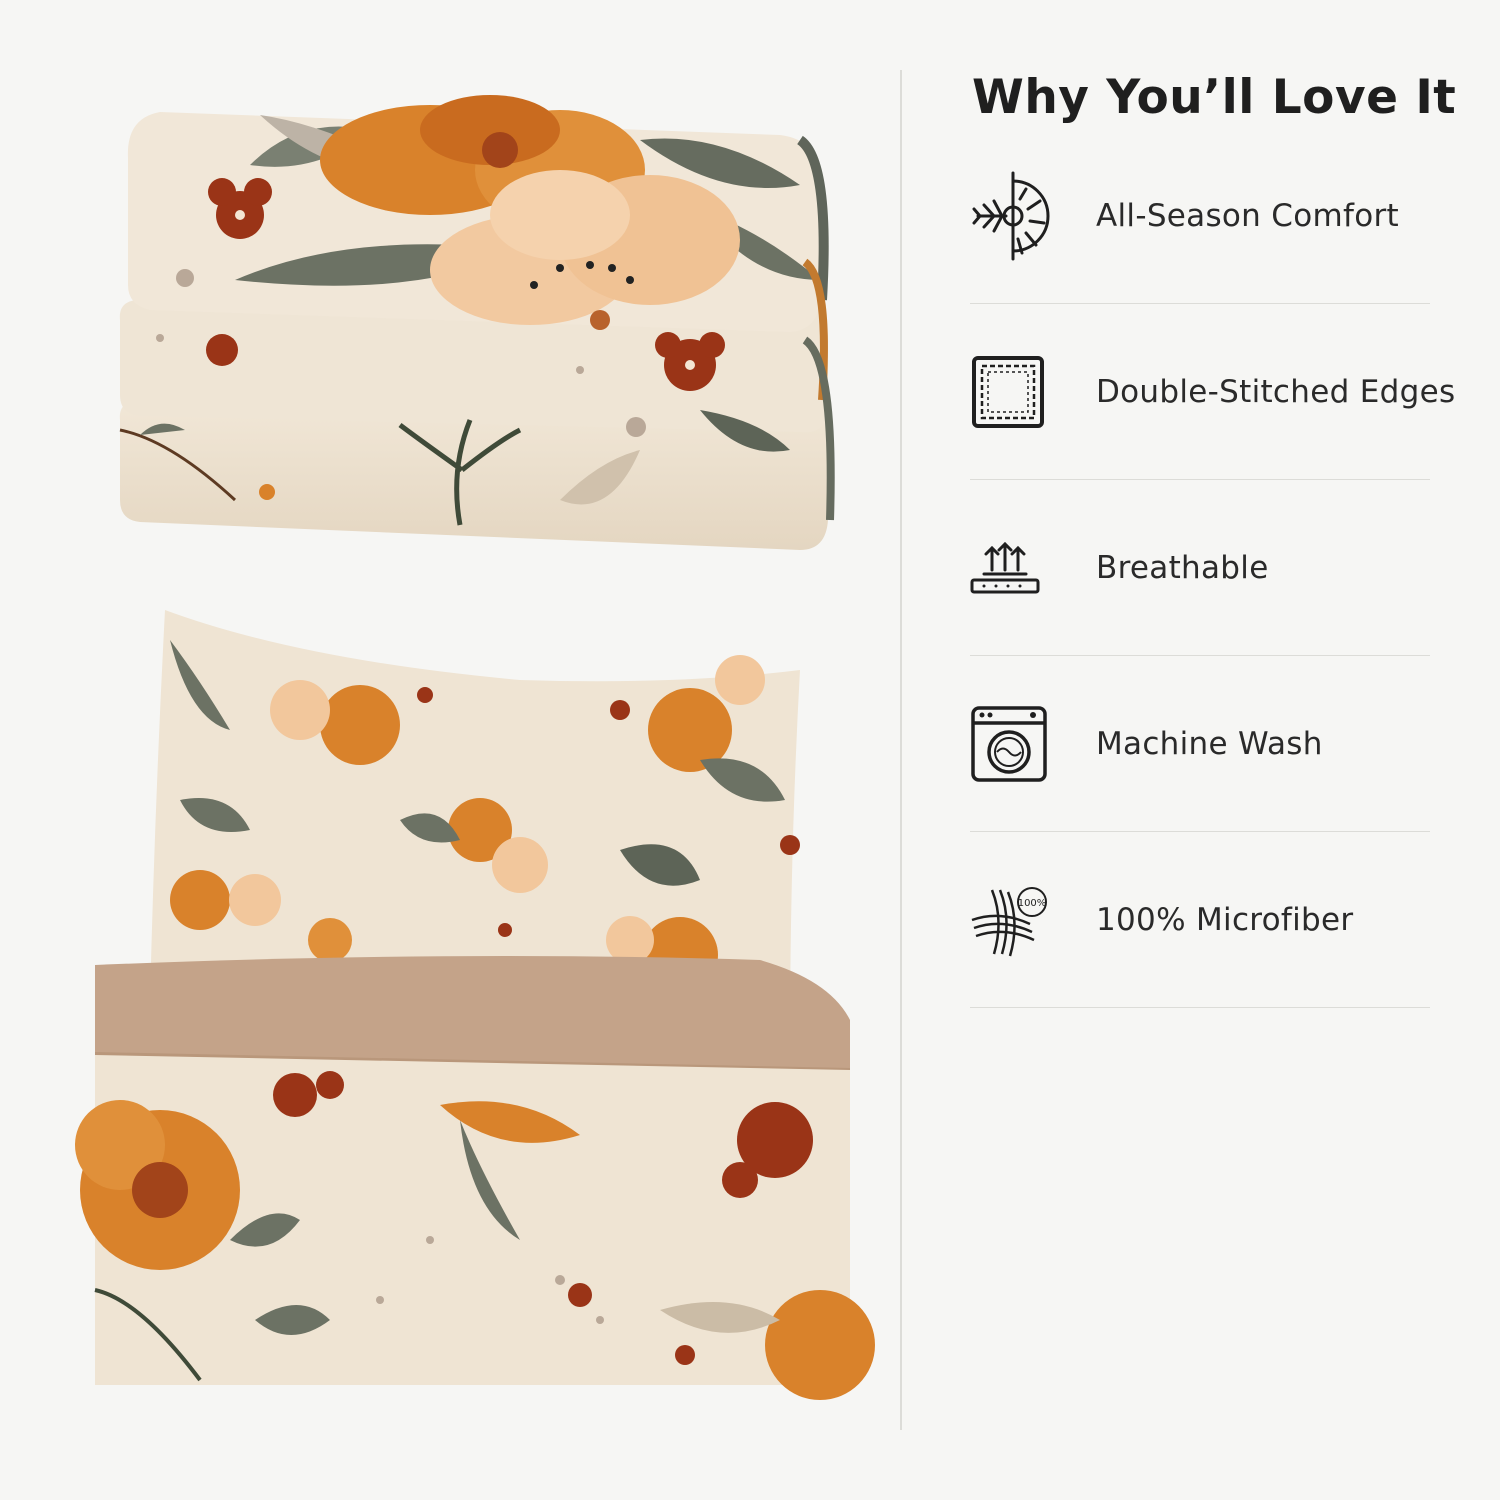 This screenshot has width=1500, height=1500. What do you see at coordinates (1182, 567) in the screenshot?
I see `feature-label: Breathable` at bounding box center [1182, 567].